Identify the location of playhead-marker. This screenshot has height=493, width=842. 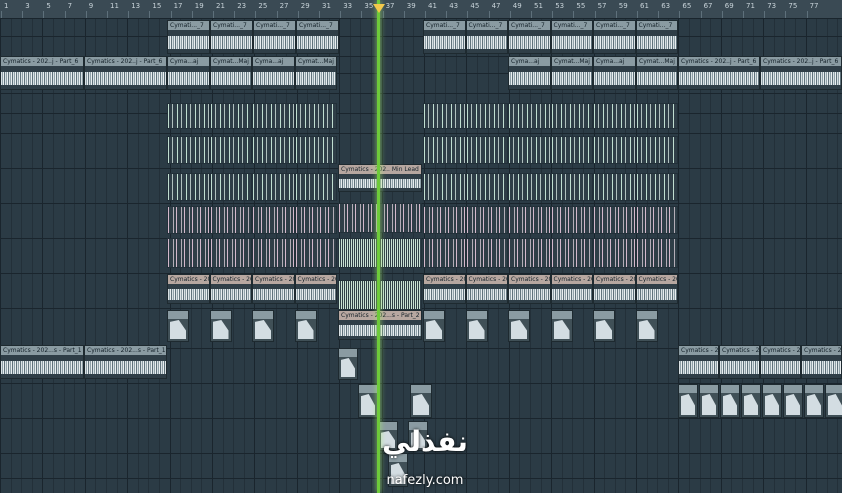
(379, 8).